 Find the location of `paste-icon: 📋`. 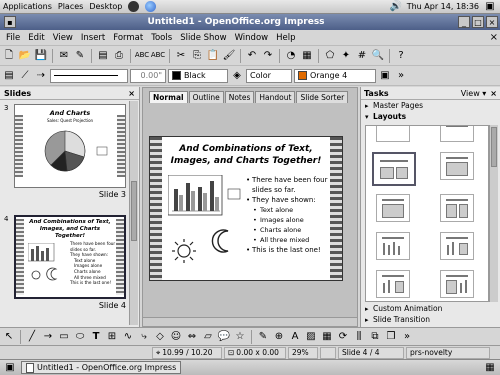

paste-icon: 📋 is located at coordinates (213, 56).